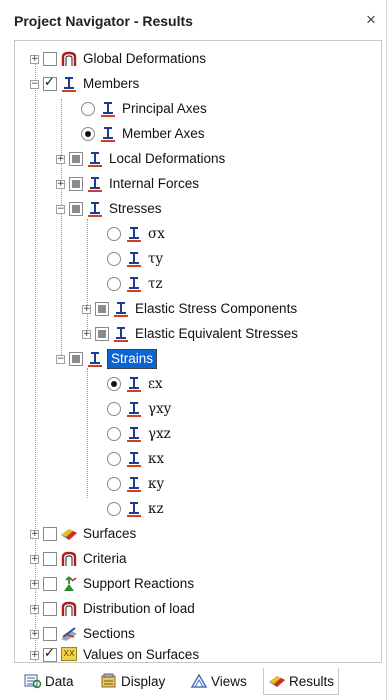  What do you see at coordinates (195, 485) in the screenshot?
I see `tree-item-kappa-y: κy` at bounding box center [195, 485].